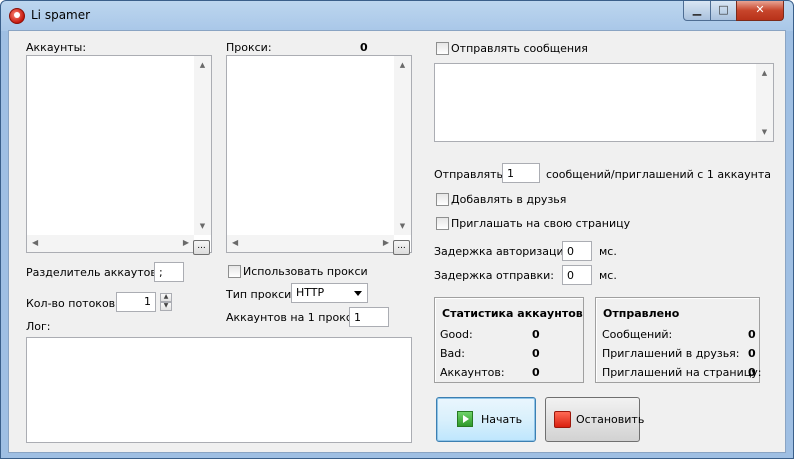  Describe the element at coordinates (456, 334) in the screenshot. I see `stats-good-label: Good:` at that location.